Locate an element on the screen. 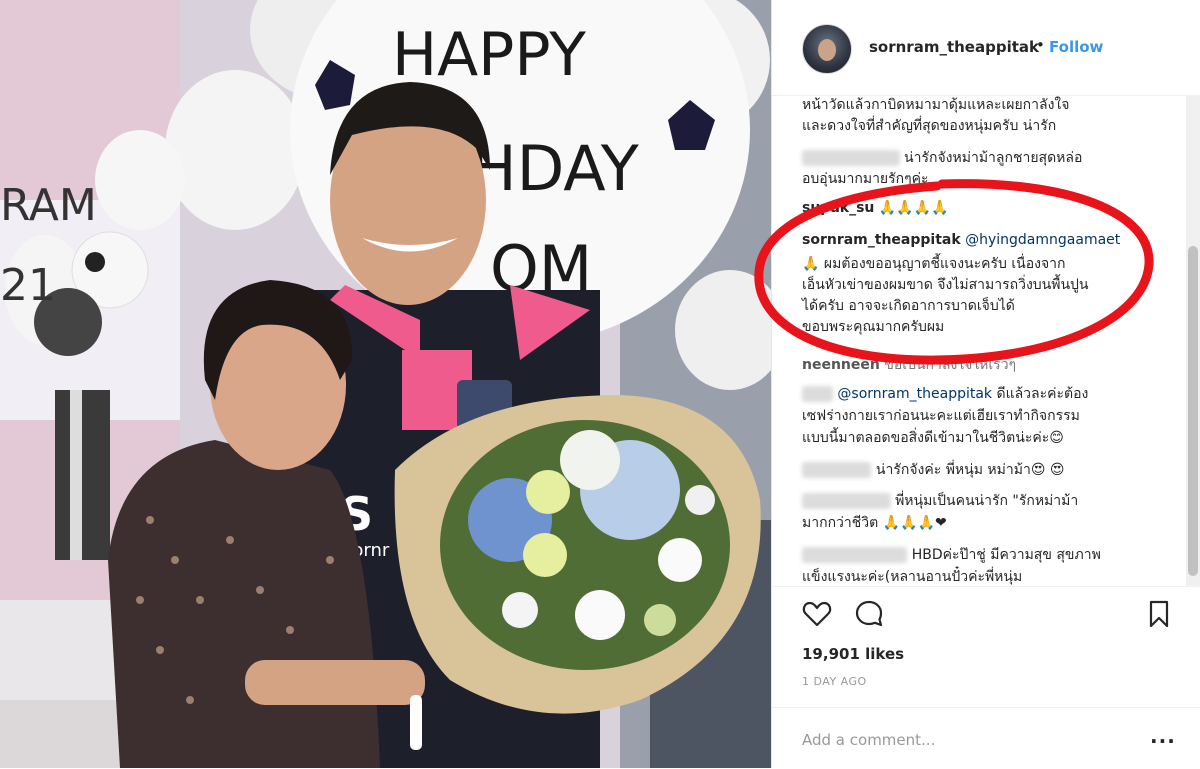 The height and width of the screenshot is (769, 1200). comment-text: ขอเป็นกำลังใจให้เร็วๆ is located at coordinates (950, 365).